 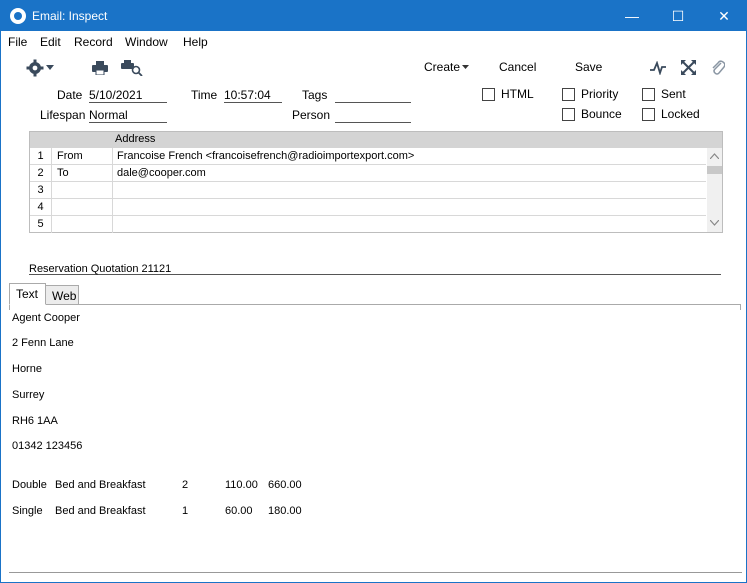 What do you see at coordinates (35, 68) in the screenshot?
I see `gear-icon` at bounding box center [35, 68].